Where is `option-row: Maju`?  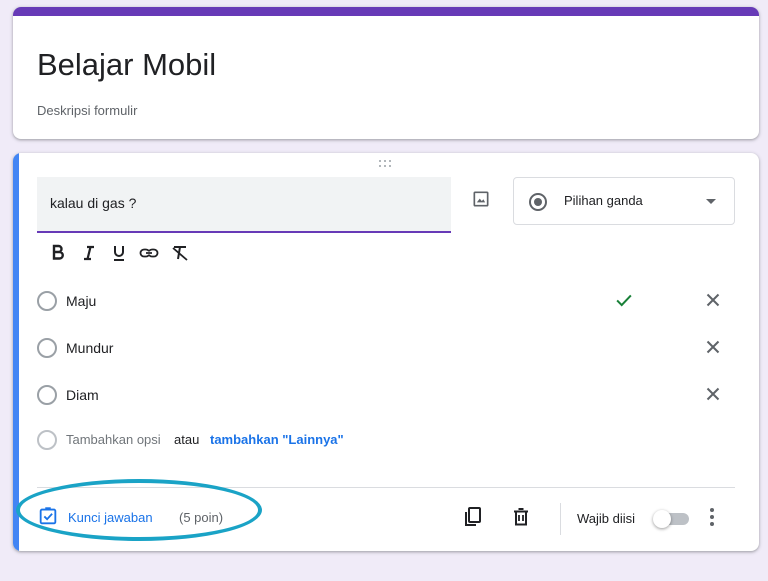
option-row: Maju is located at coordinates (386, 301).